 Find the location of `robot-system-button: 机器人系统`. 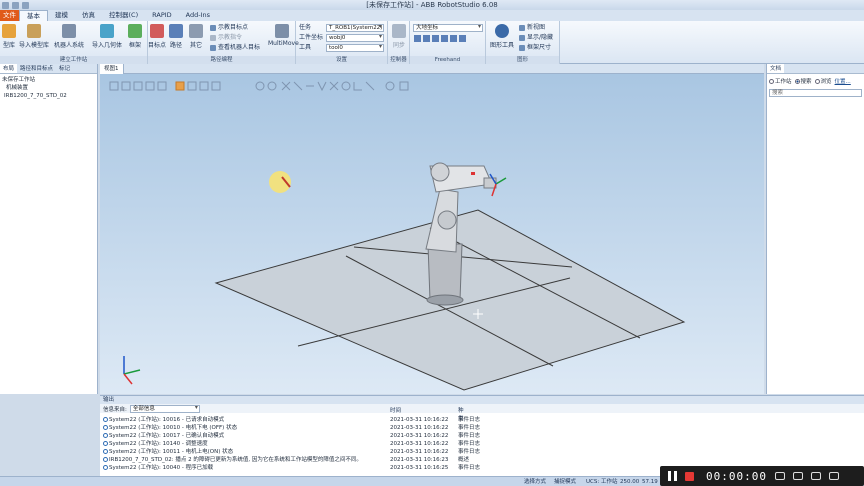

robot-system-button: 机器人系统 is located at coordinates (69, 36).